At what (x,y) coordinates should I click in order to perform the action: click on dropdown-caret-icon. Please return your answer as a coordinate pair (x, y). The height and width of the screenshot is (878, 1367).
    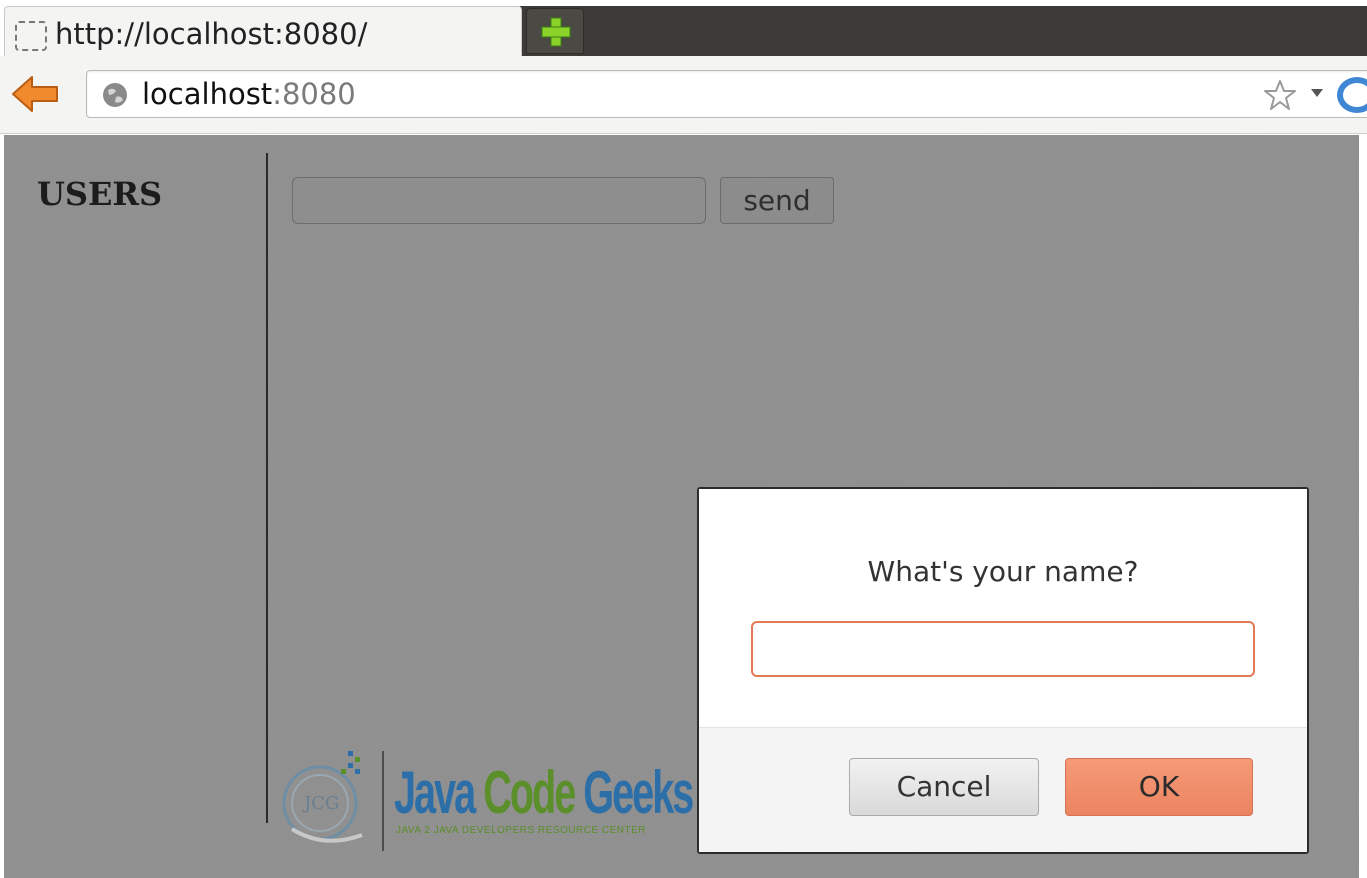
    Looking at the image, I should click on (1317, 93).